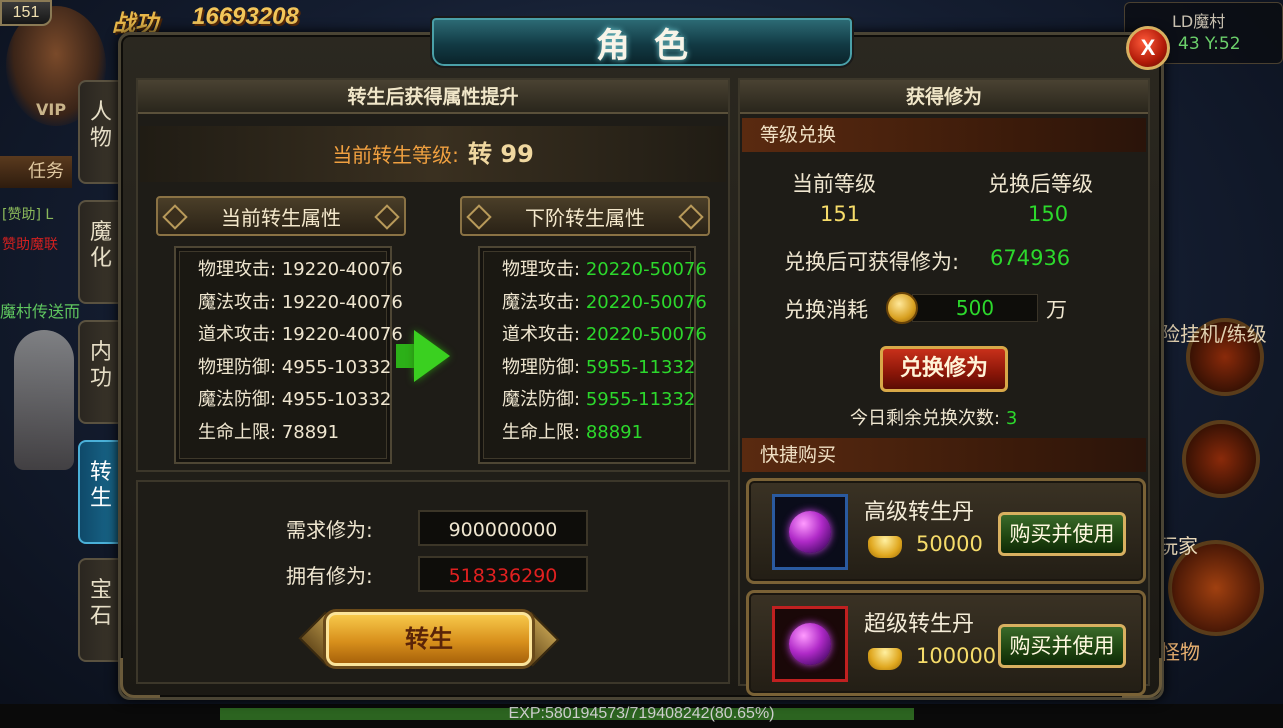 This screenshot has width=1283, height=728. Describe the element at coordinates (541, 334) in the screenshot. I see `attr-key: 道术攻击:` at that location.